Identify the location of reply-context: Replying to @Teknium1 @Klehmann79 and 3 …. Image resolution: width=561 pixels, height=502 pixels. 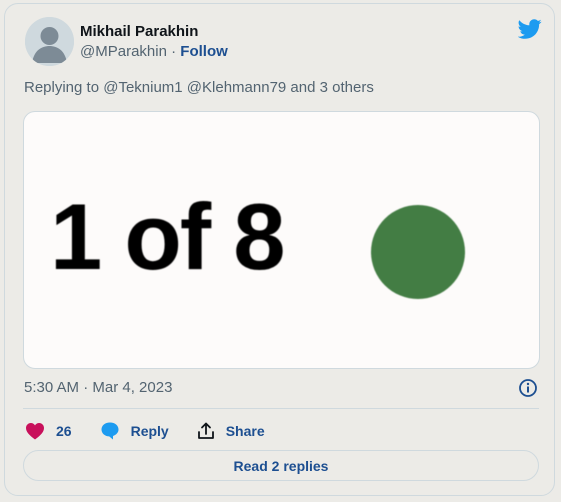
(199, 87).